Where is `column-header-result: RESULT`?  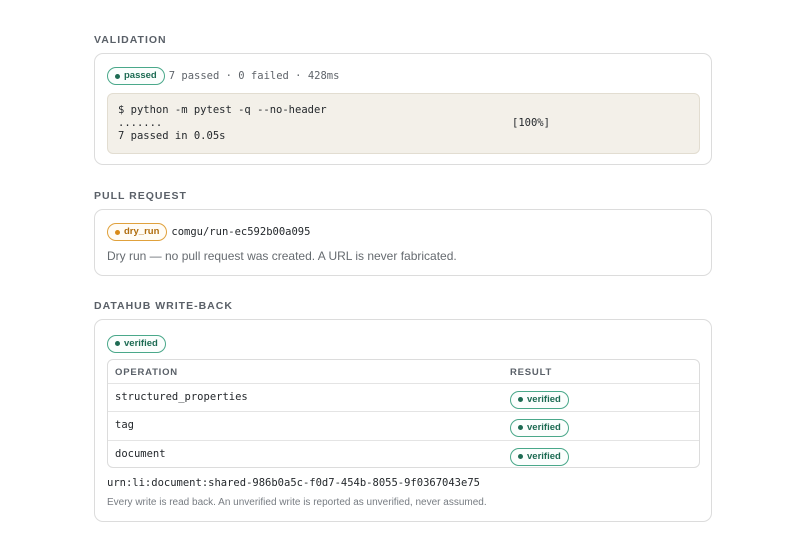 column-header-result: RESULT is located at coordinates (531, 372).